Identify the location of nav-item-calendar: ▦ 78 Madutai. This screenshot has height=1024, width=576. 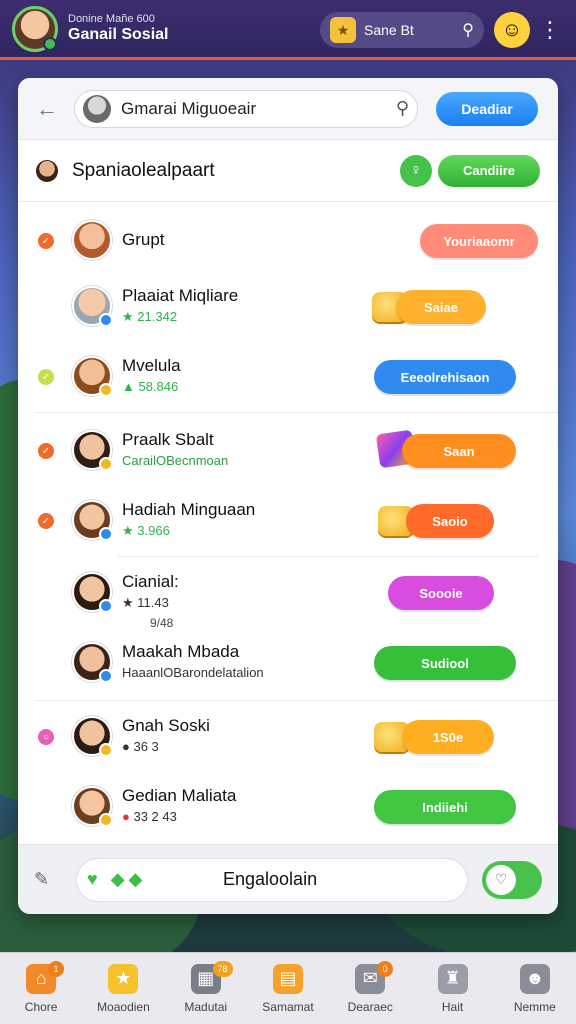
(206, 988).